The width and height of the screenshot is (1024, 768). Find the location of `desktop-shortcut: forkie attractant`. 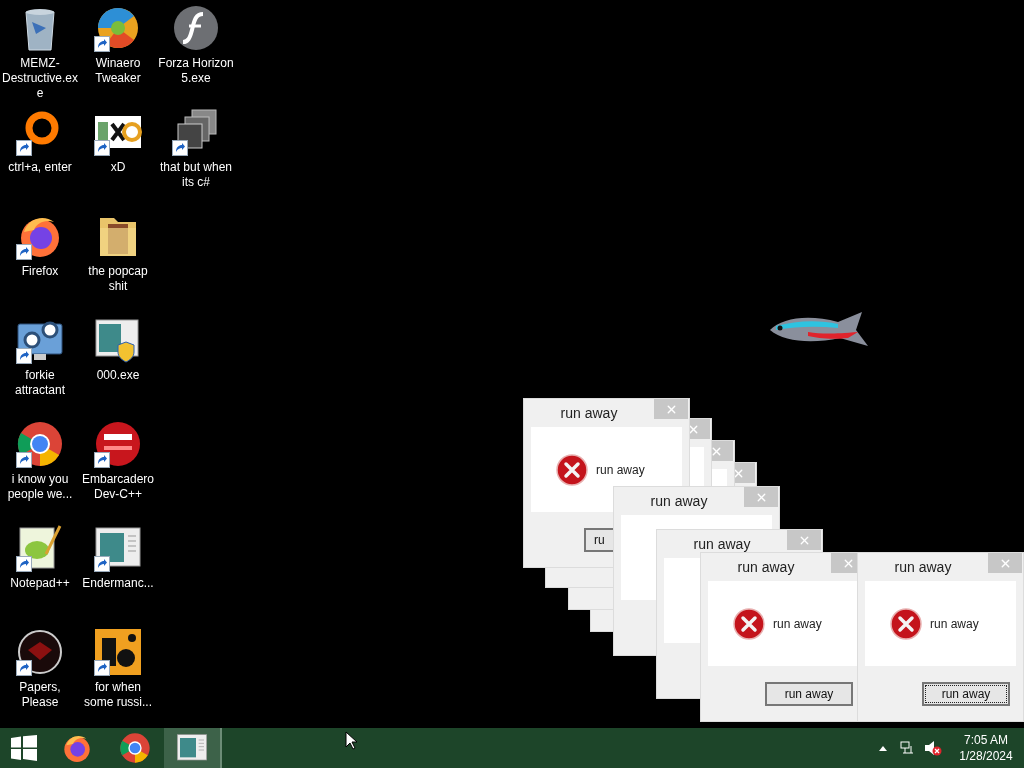

desktop-shortcut: forkie attractant is located at coordinates (40, 364).